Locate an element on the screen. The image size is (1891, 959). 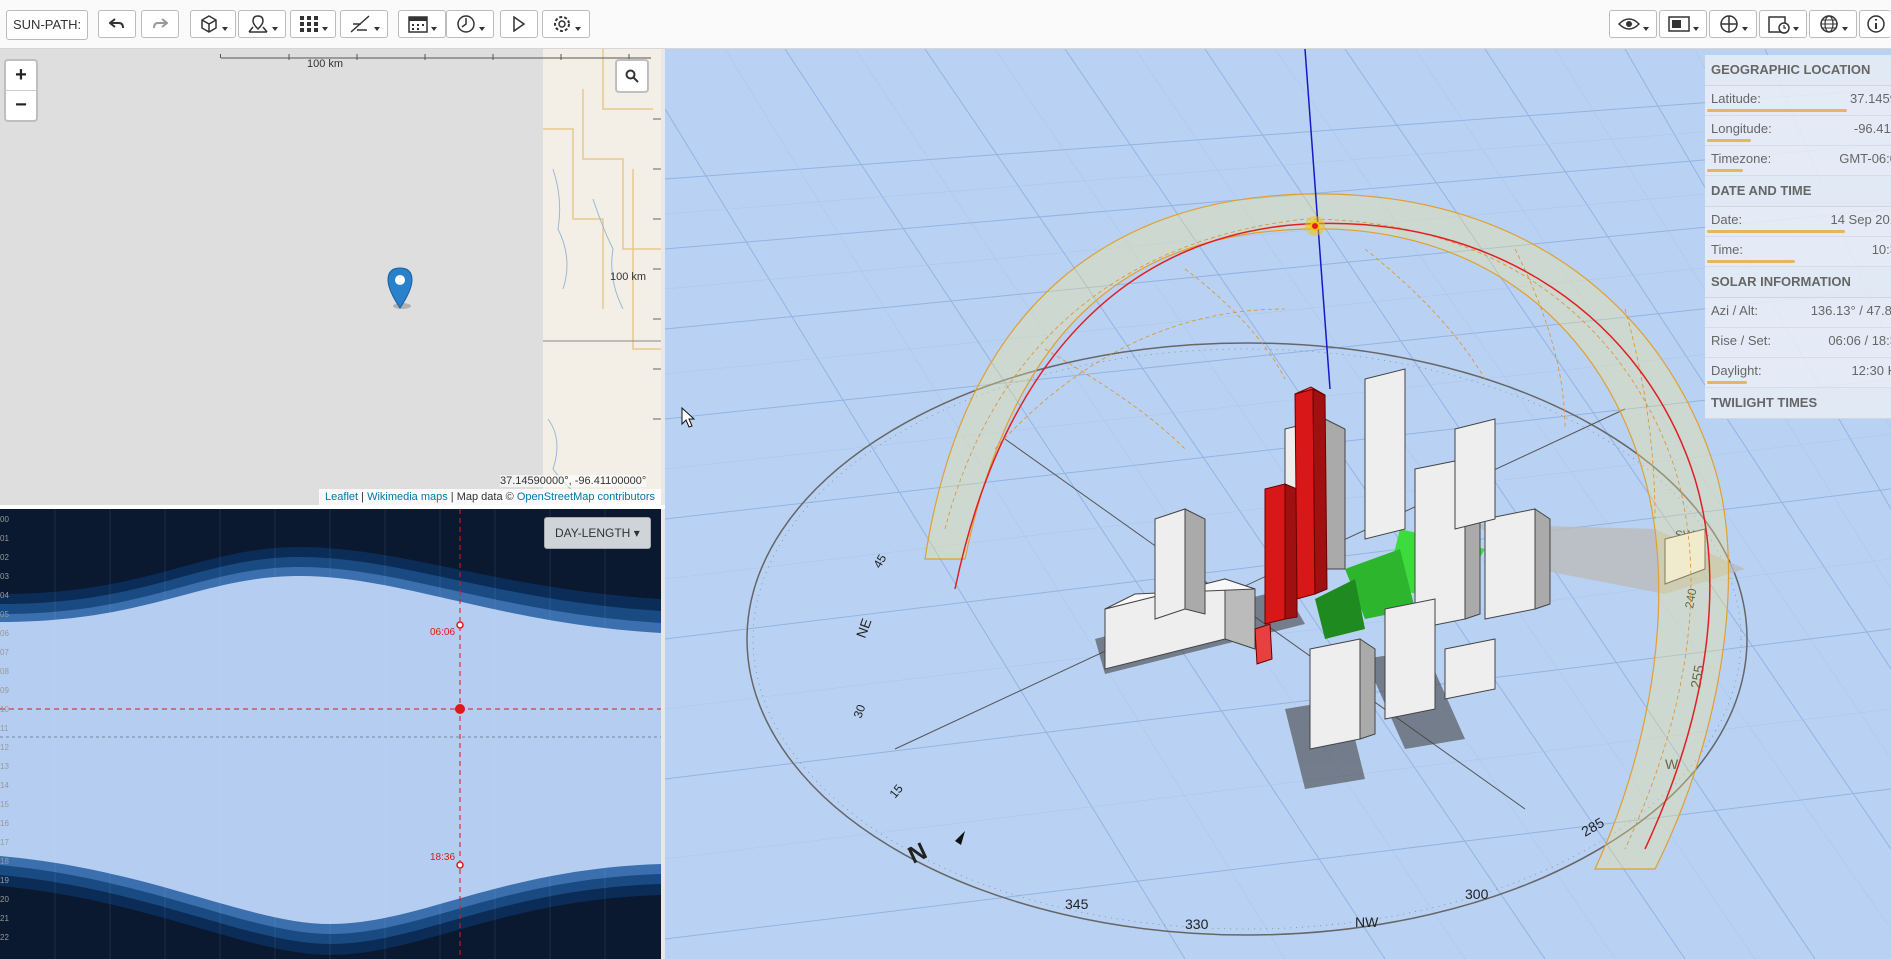
osm-link: OpenStreetMap contributors is located at coordinates (586, 497).